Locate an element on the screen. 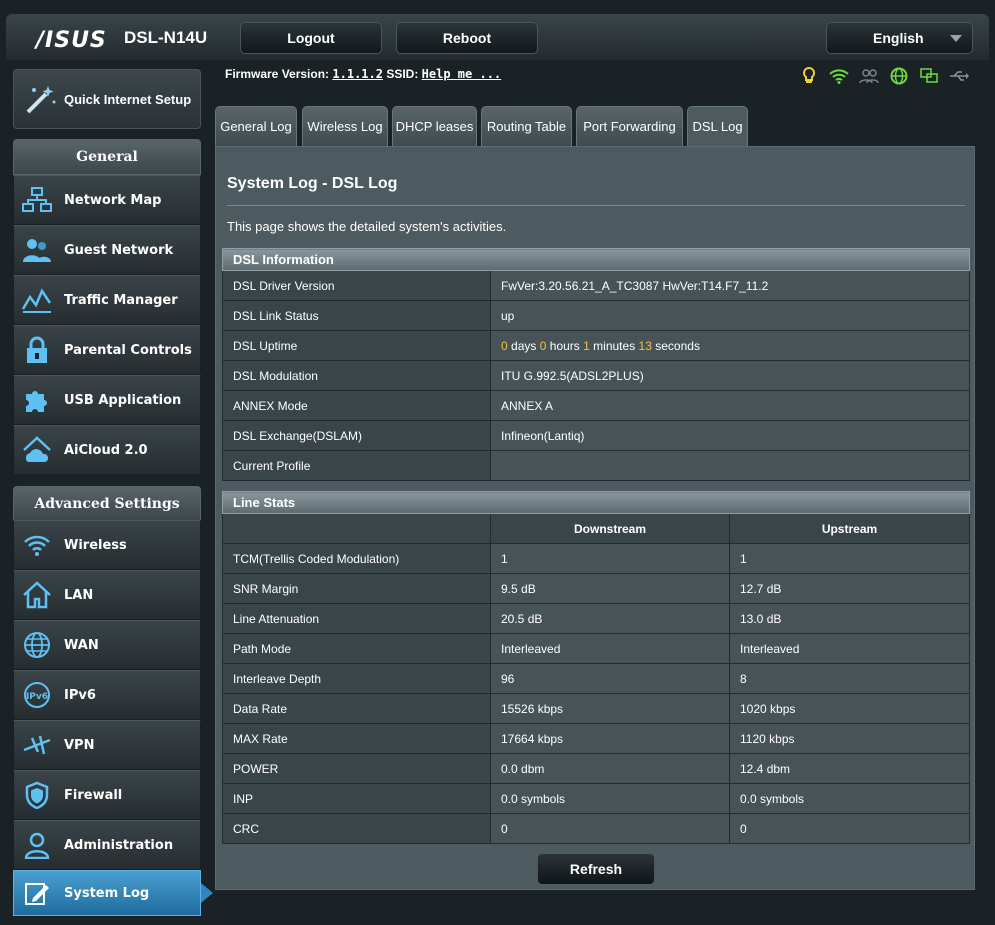 This screenshot has width=995, height=925. sidebar-item-label: Wireless is located at coordinates (95, 545).